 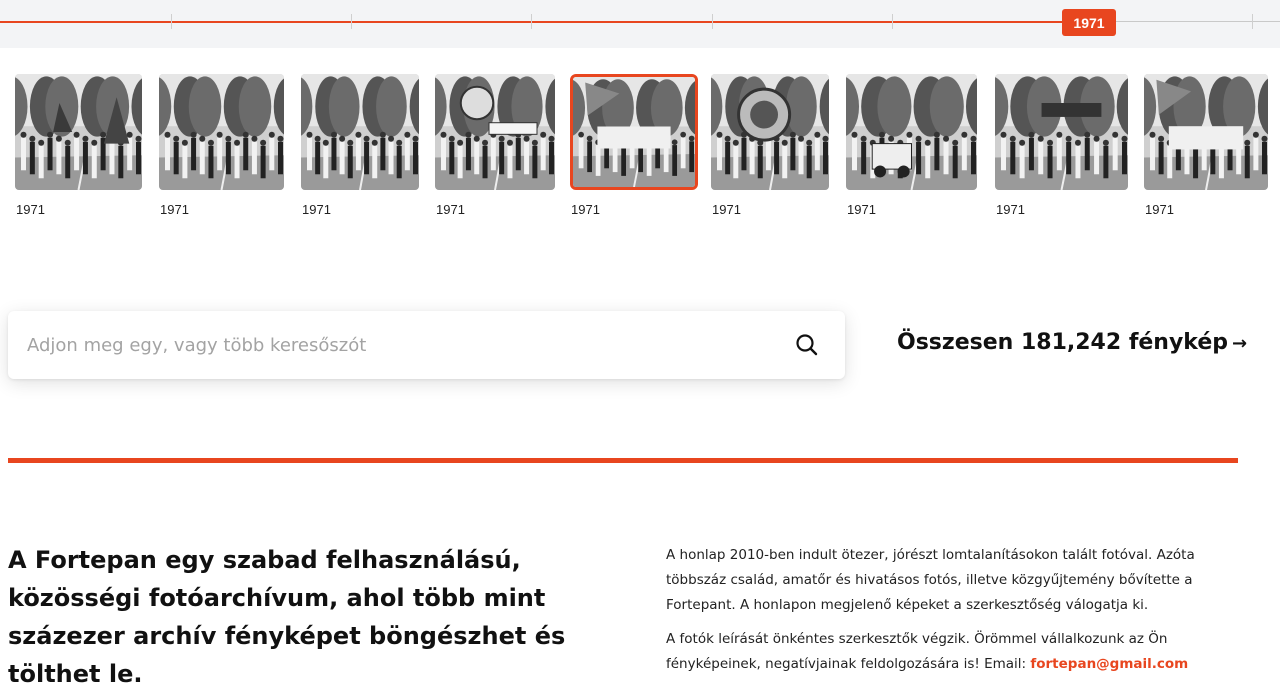 I want to click on year-timeline: 1971, so click(x=640, y=24).